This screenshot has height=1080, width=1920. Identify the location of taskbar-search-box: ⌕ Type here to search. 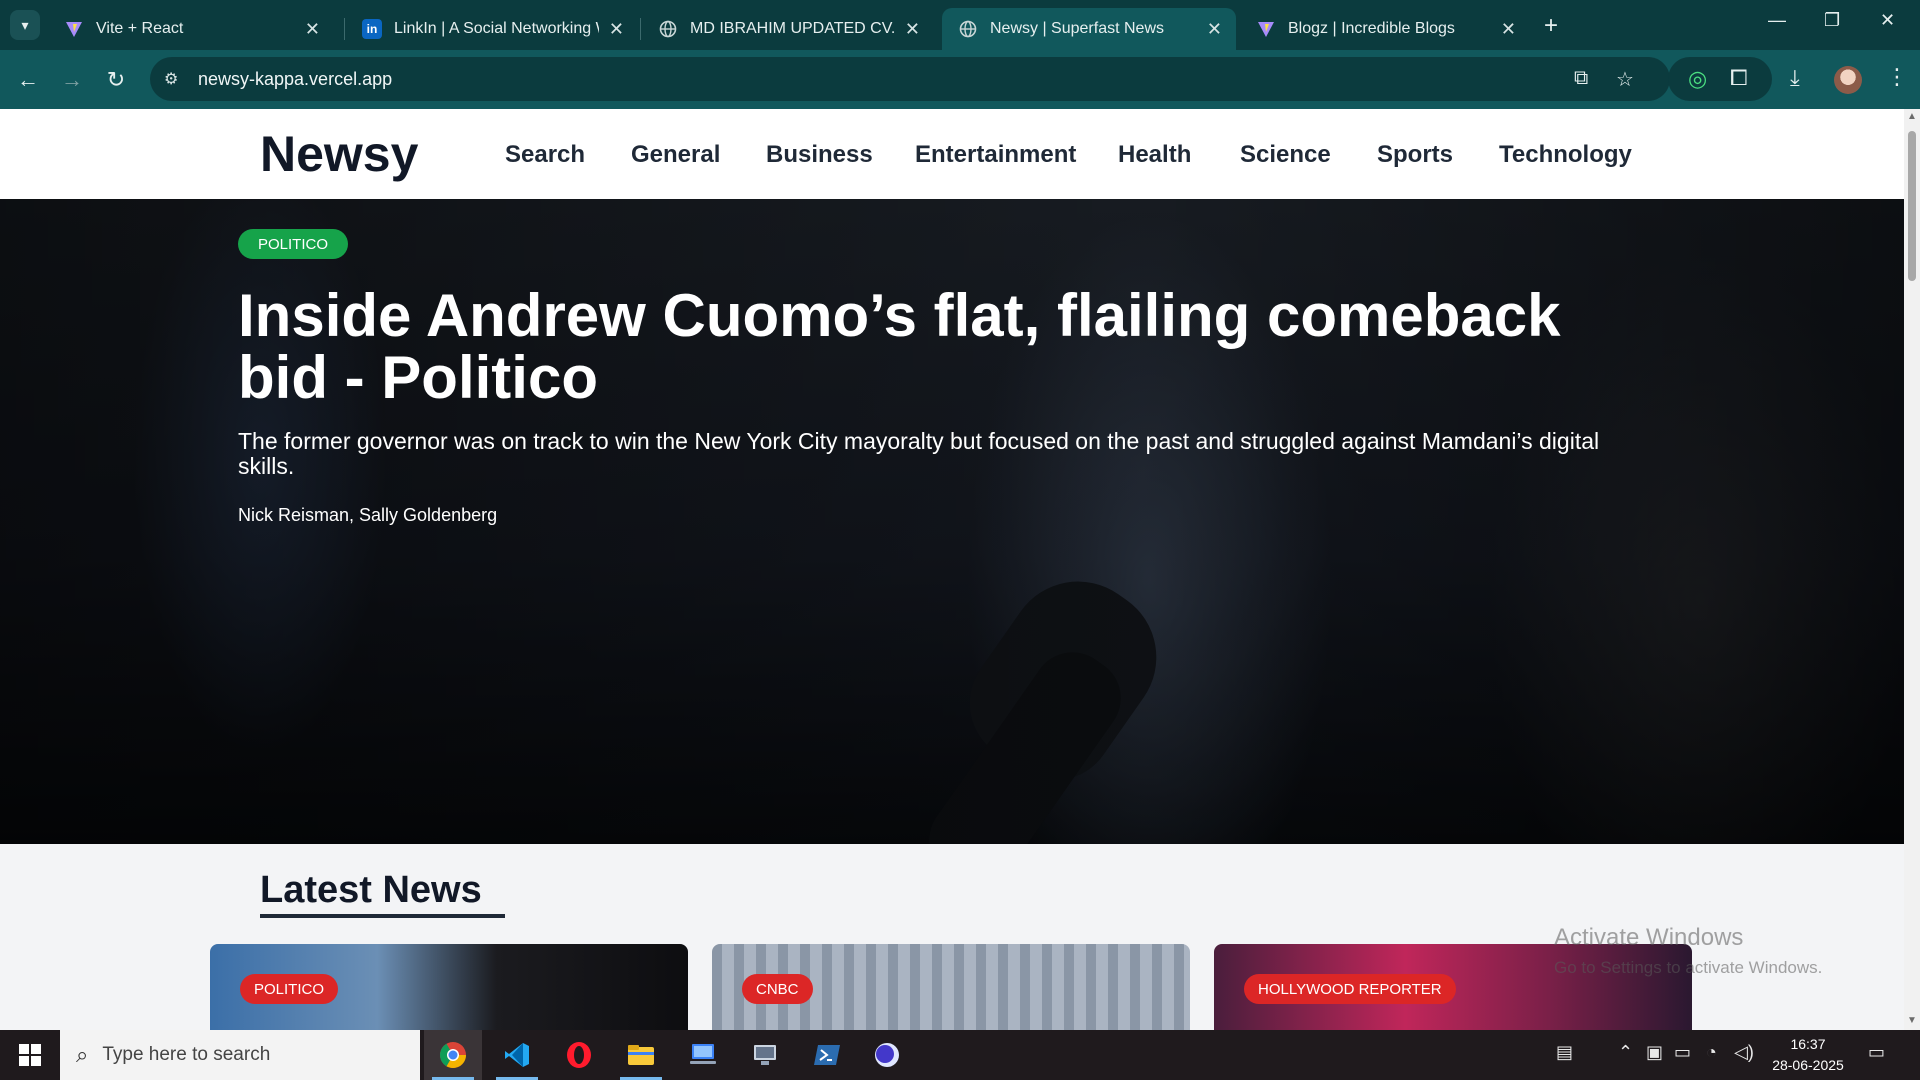
(240, 1055).